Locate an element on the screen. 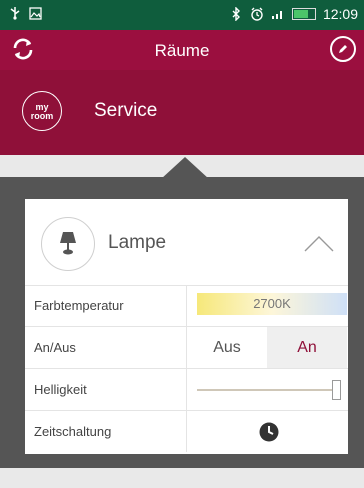  brightness-label: Helligkeit is located at coordinates (60, 389).